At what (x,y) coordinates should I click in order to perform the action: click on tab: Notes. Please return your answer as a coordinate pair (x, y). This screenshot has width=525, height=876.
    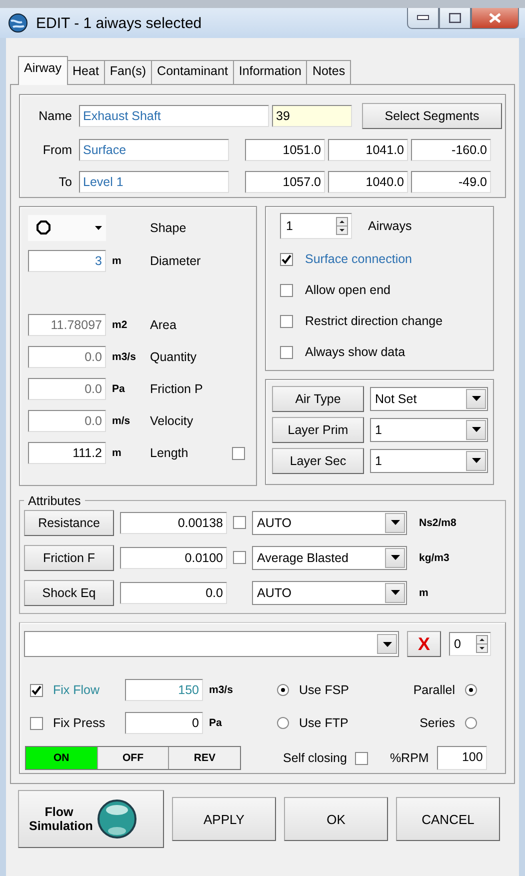
    Looking at the image, I should click on (329, 72).